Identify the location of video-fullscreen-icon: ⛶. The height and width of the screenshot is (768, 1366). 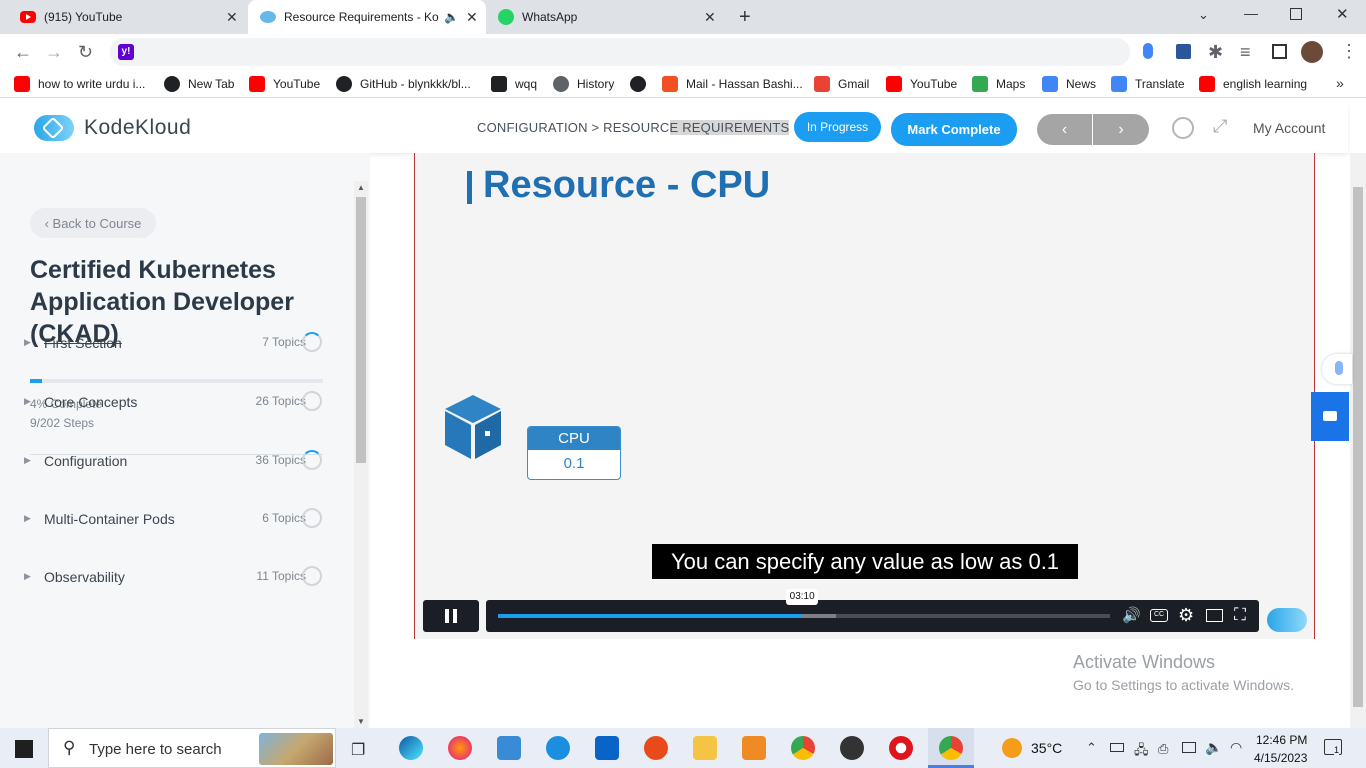
(1240, 615).